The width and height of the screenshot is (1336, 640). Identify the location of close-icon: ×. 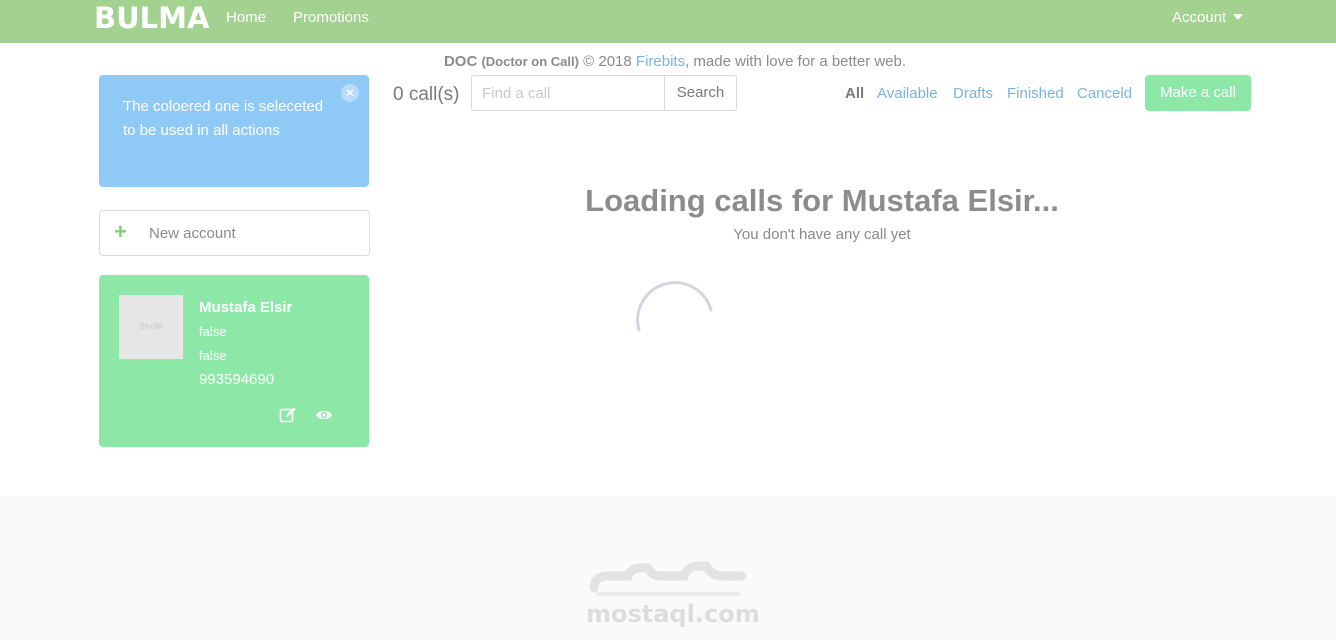
(350, 93).